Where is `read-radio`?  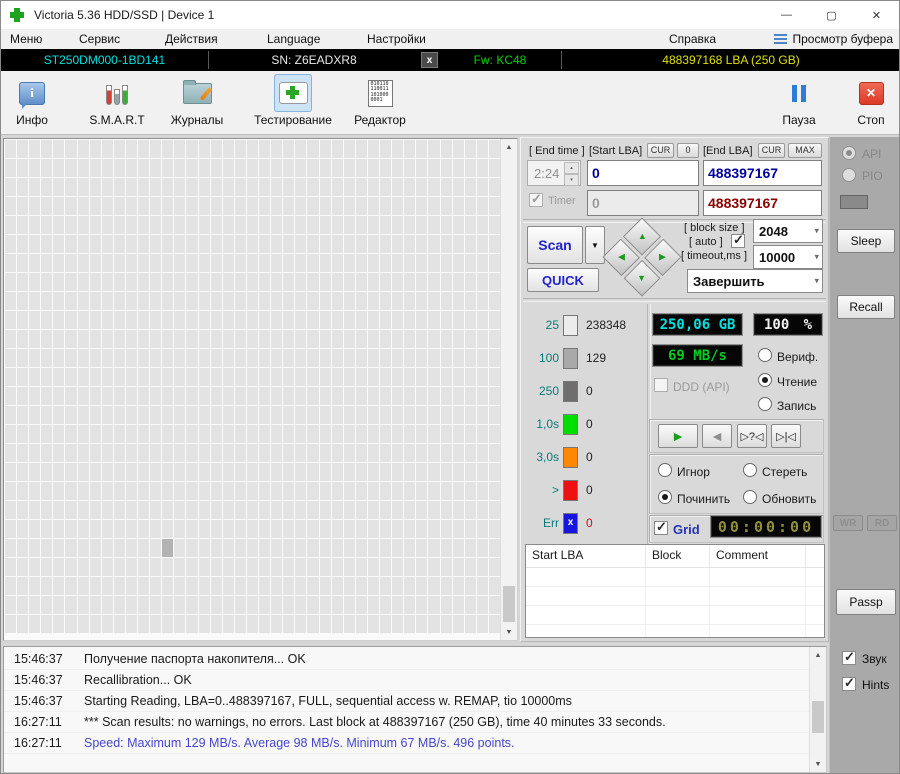
read-radio is located at coordinates (765, 380).